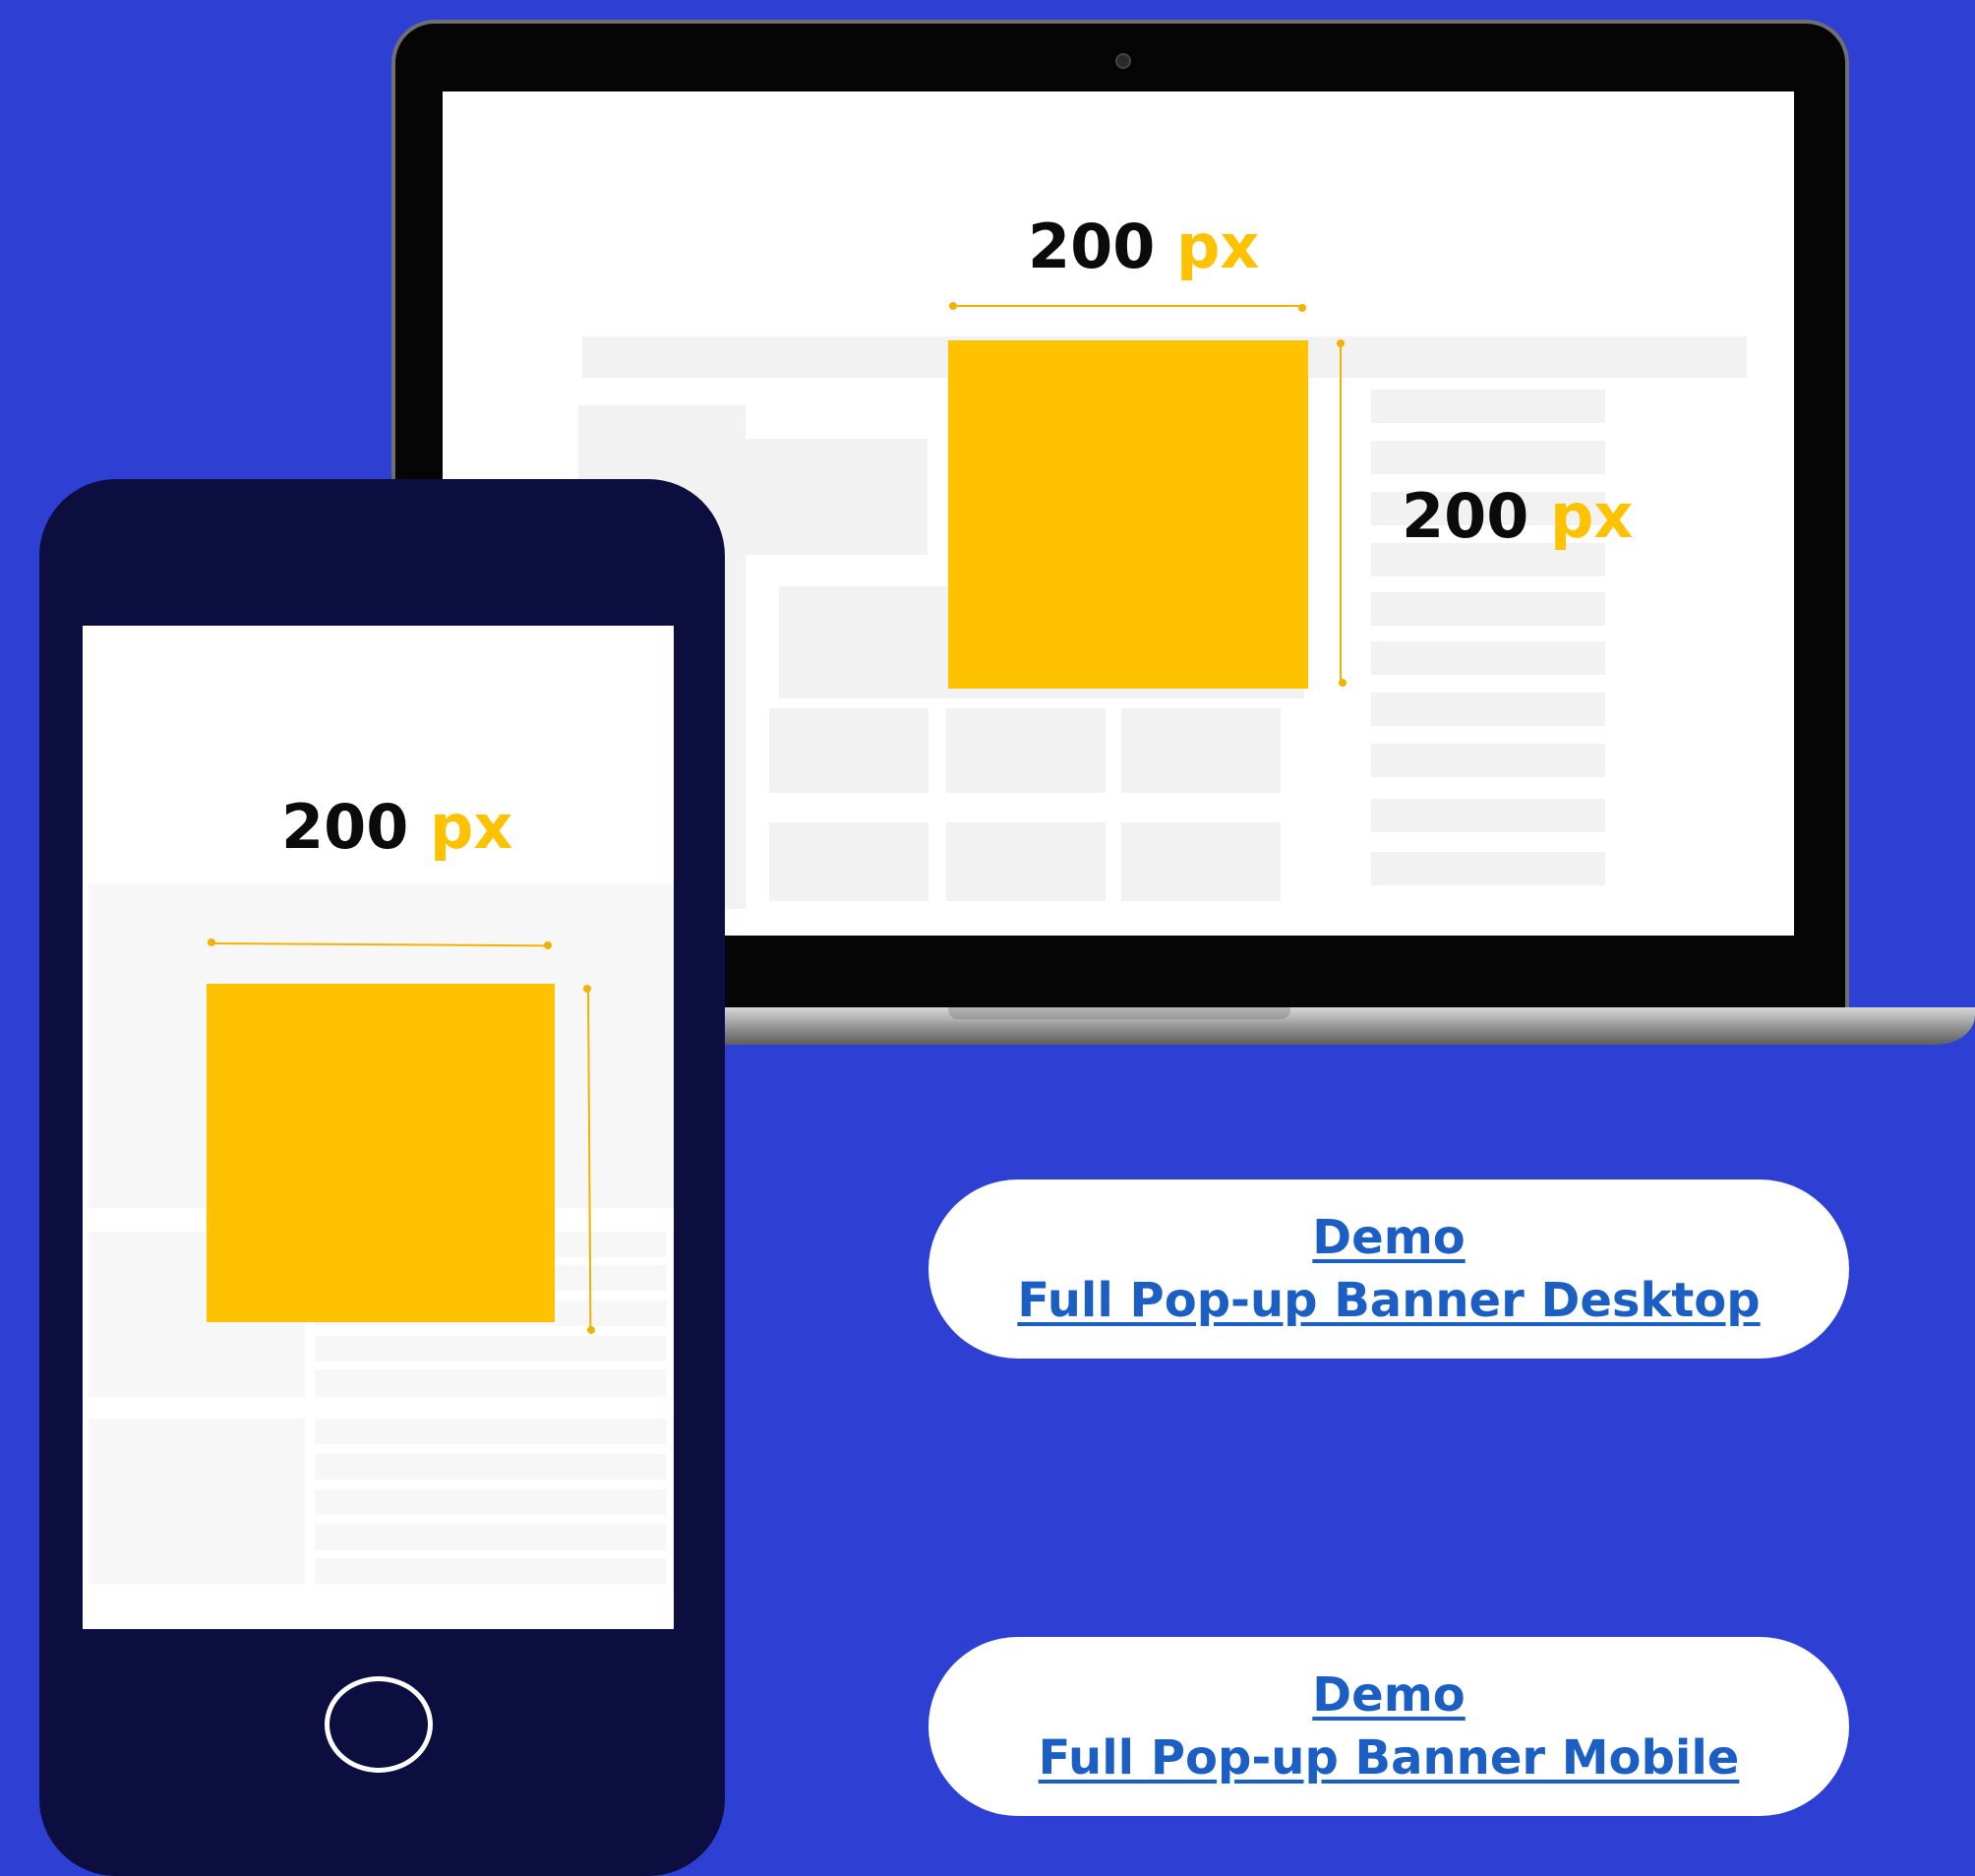 This screenshot has height=1876, width=1975. Describe the element at coordinates (381, 1153) in the screenshot. I see `phone-popup-banner` at that location.